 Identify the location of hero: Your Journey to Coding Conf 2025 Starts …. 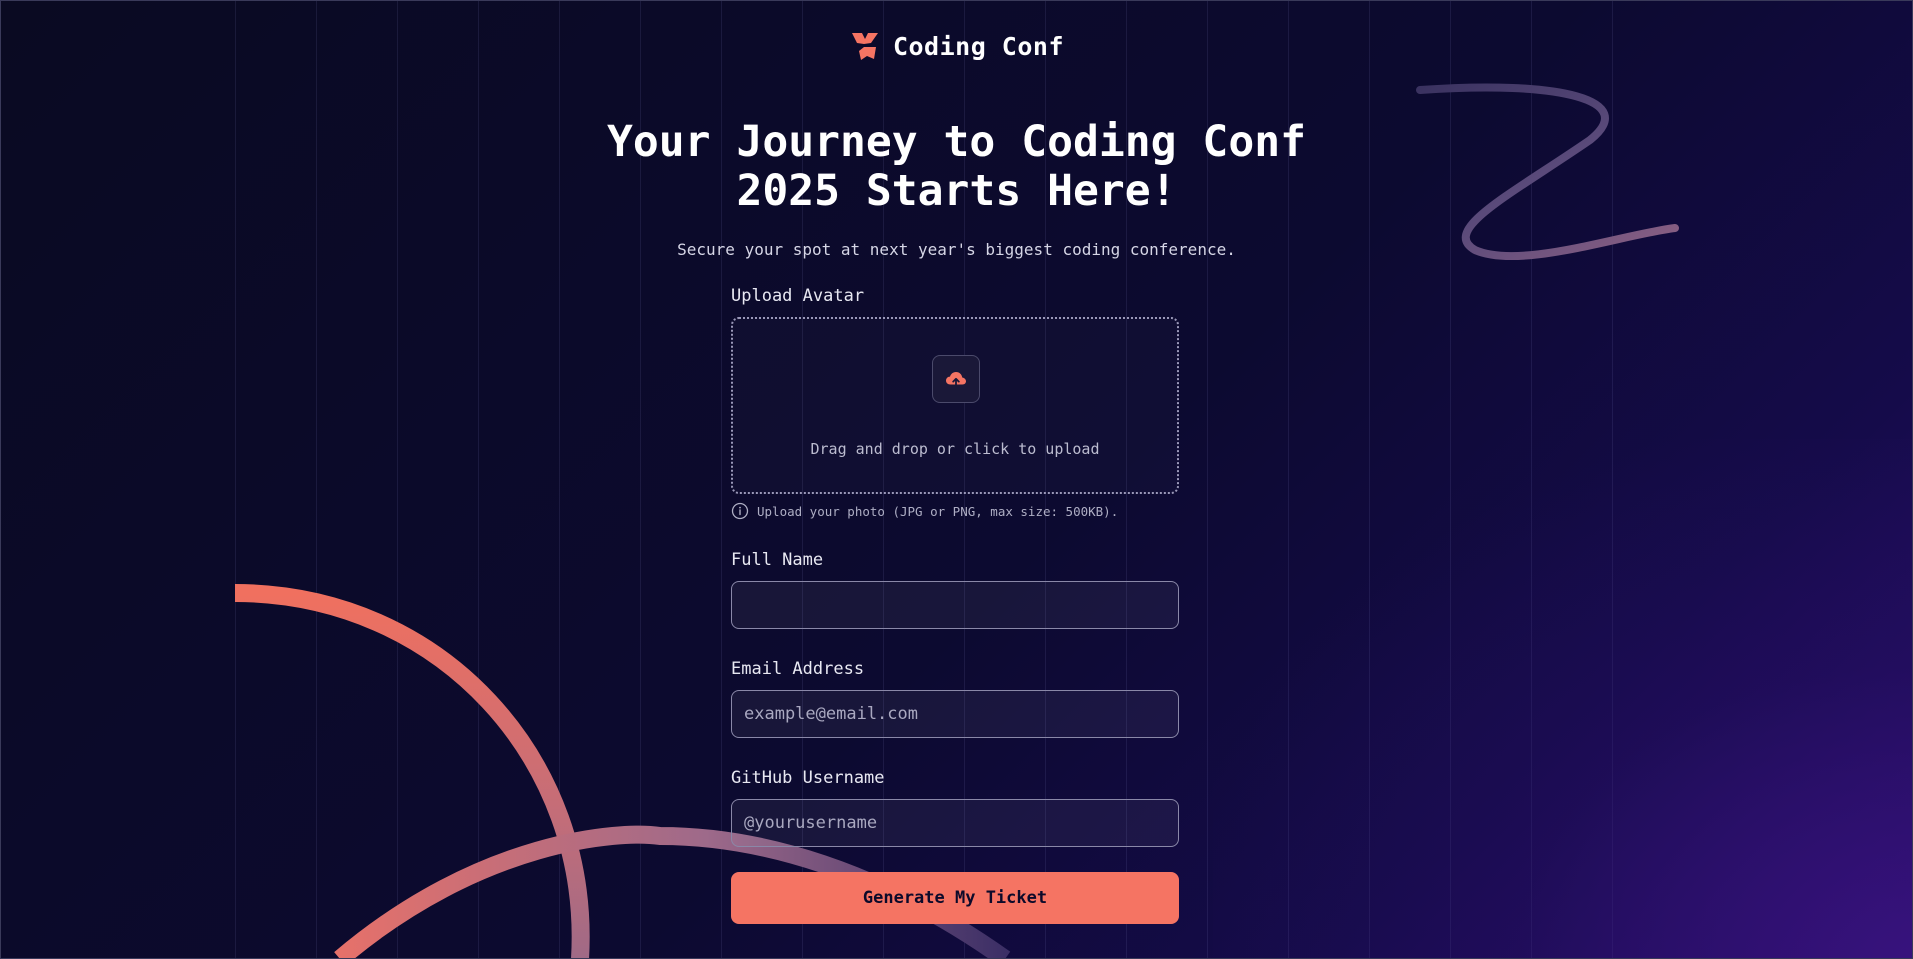
(956, 188).